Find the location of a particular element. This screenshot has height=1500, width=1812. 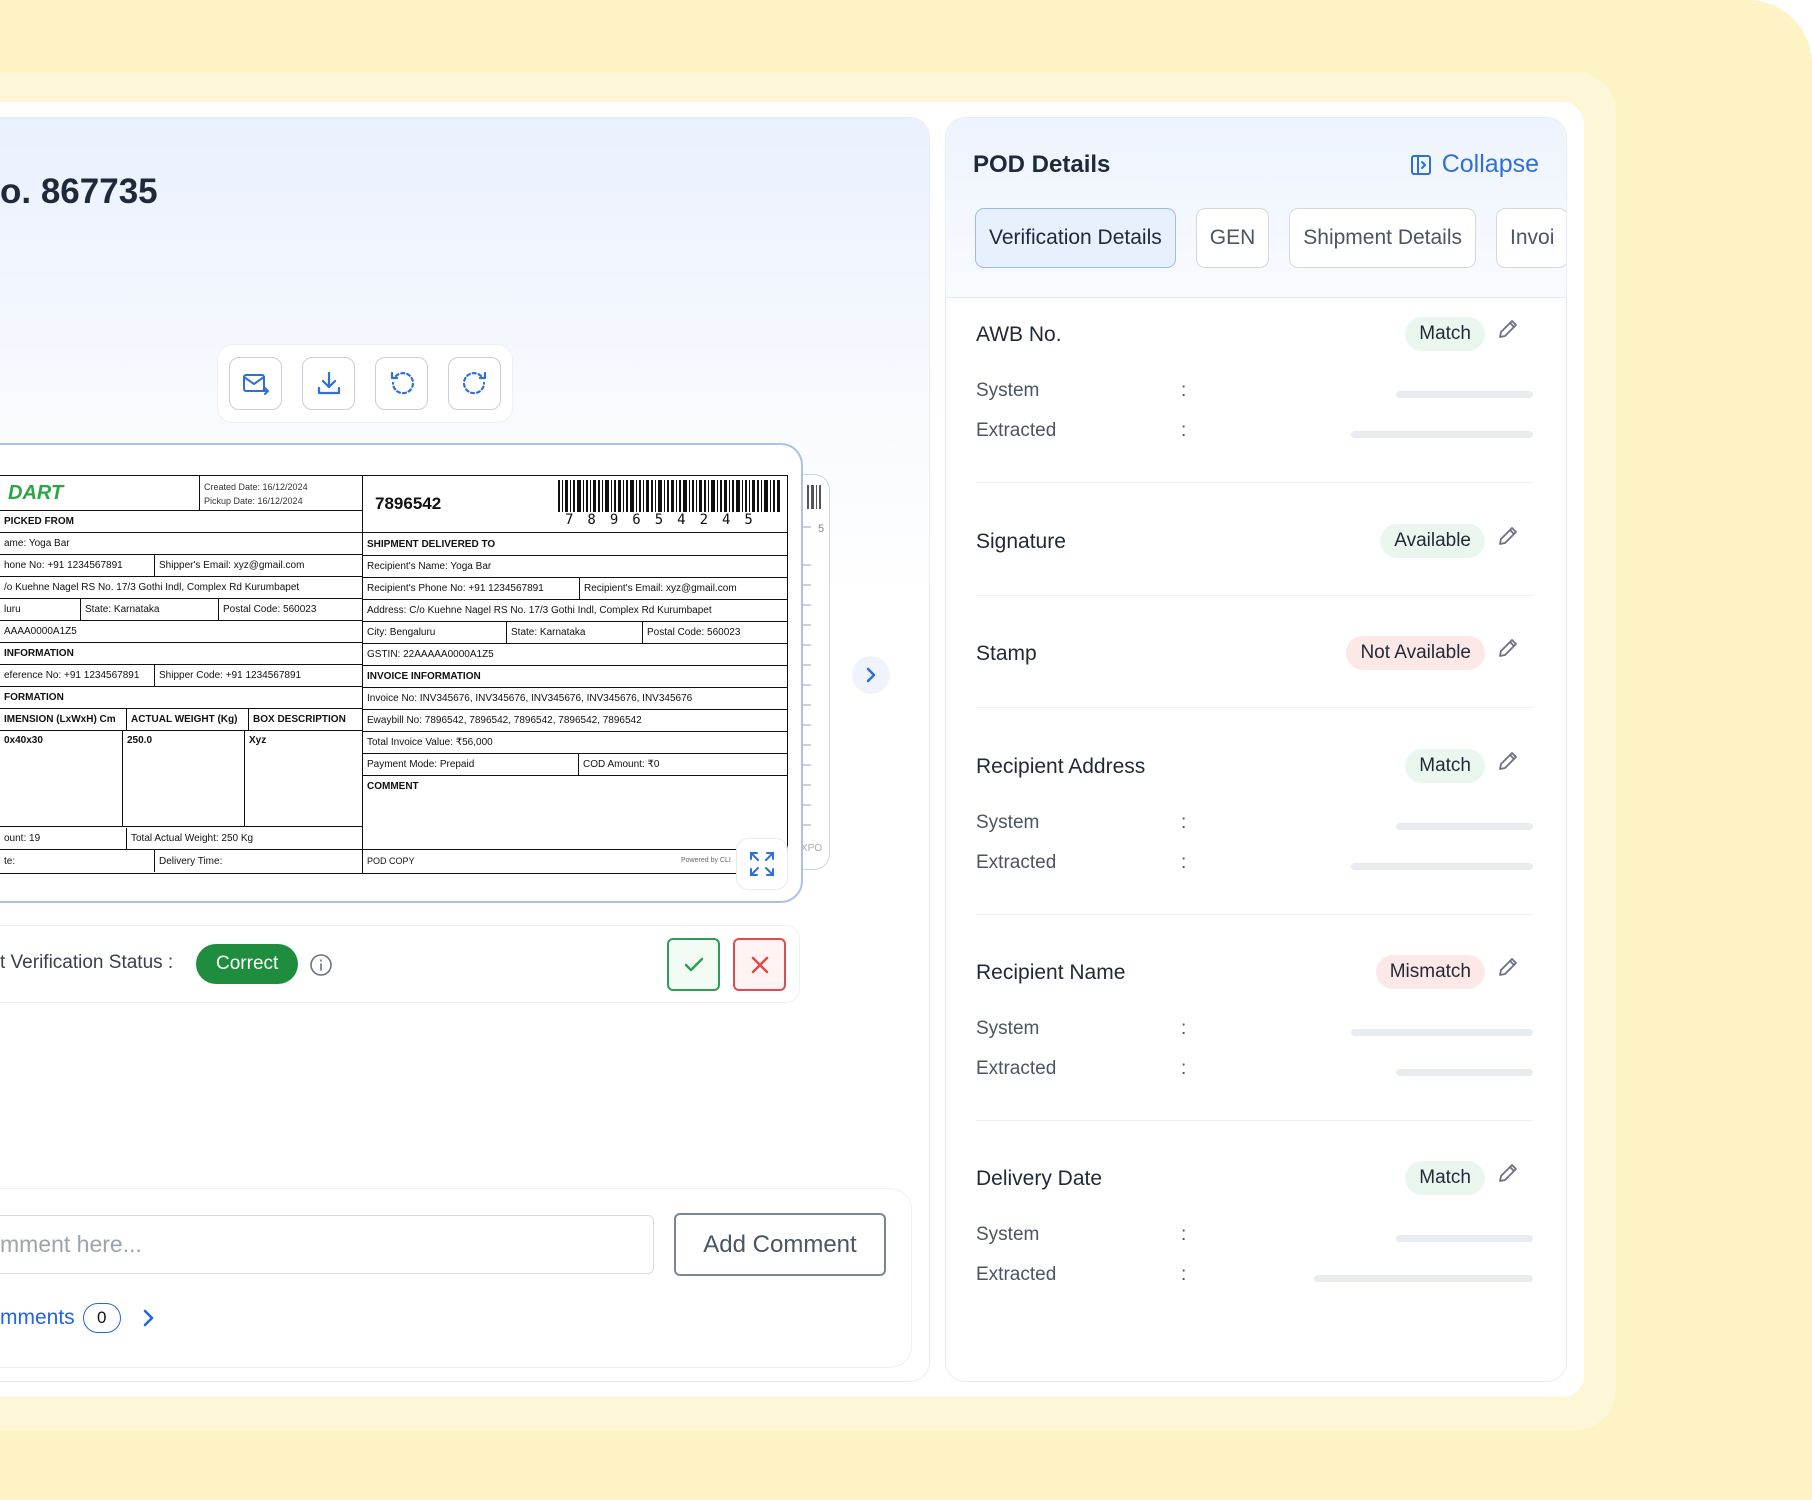

label-cell: hone No: +91 1234567891 is located at coordinates (63, 565).